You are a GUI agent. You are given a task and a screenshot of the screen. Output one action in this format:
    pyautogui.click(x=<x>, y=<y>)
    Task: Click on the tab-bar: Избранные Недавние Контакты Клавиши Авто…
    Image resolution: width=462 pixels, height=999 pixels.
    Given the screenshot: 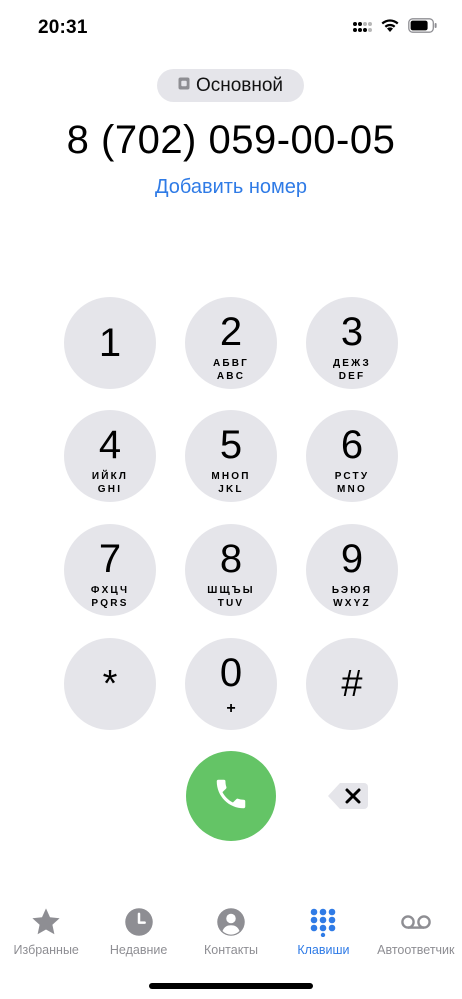 What is the action you would take?
    pyautogui.click(x=231, y=933)
    